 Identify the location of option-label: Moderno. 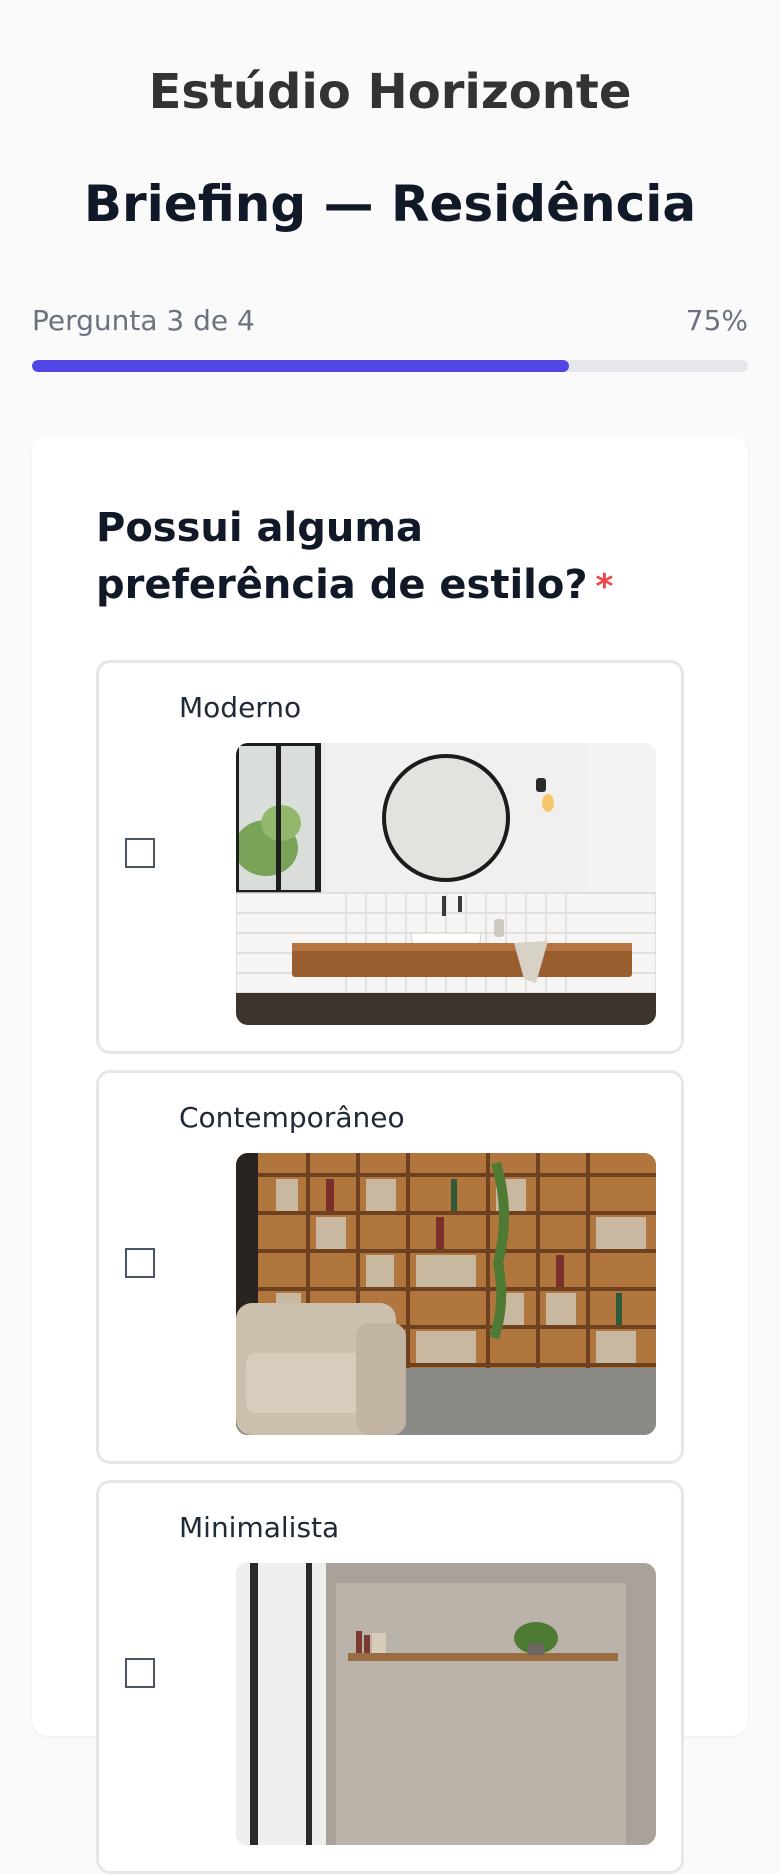
(240, 707).